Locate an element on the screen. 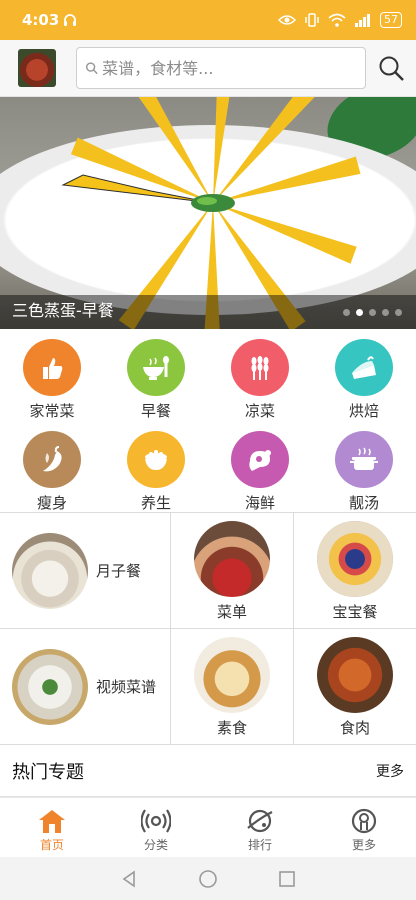  category-label: 凉菜 is located at coordinates (259, 411).